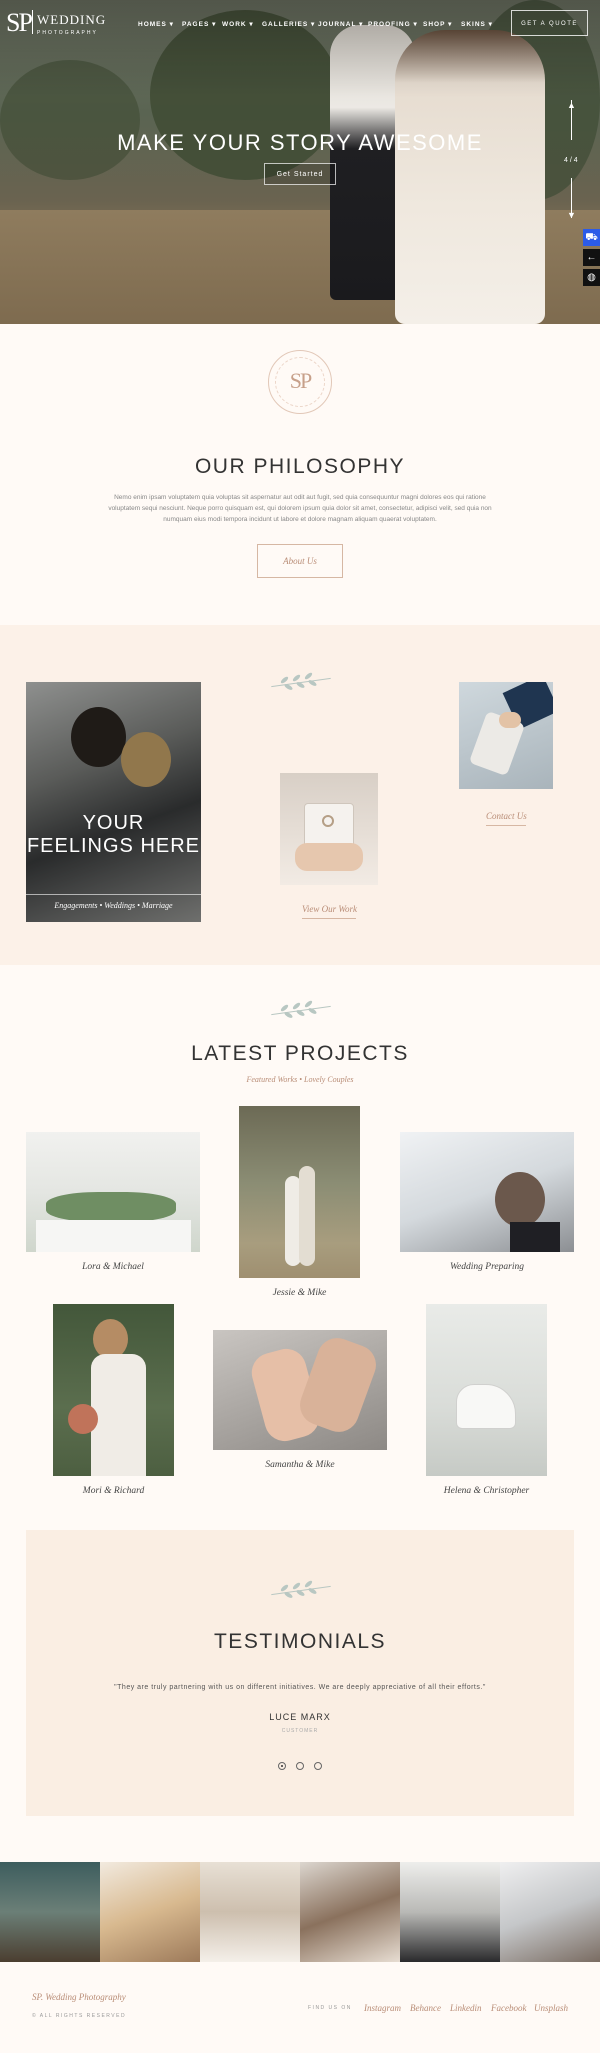  Describe the element at coordinates (288, 24) in the screenshot. I see `nav-galleries: GALLERIES ▾` at that location.